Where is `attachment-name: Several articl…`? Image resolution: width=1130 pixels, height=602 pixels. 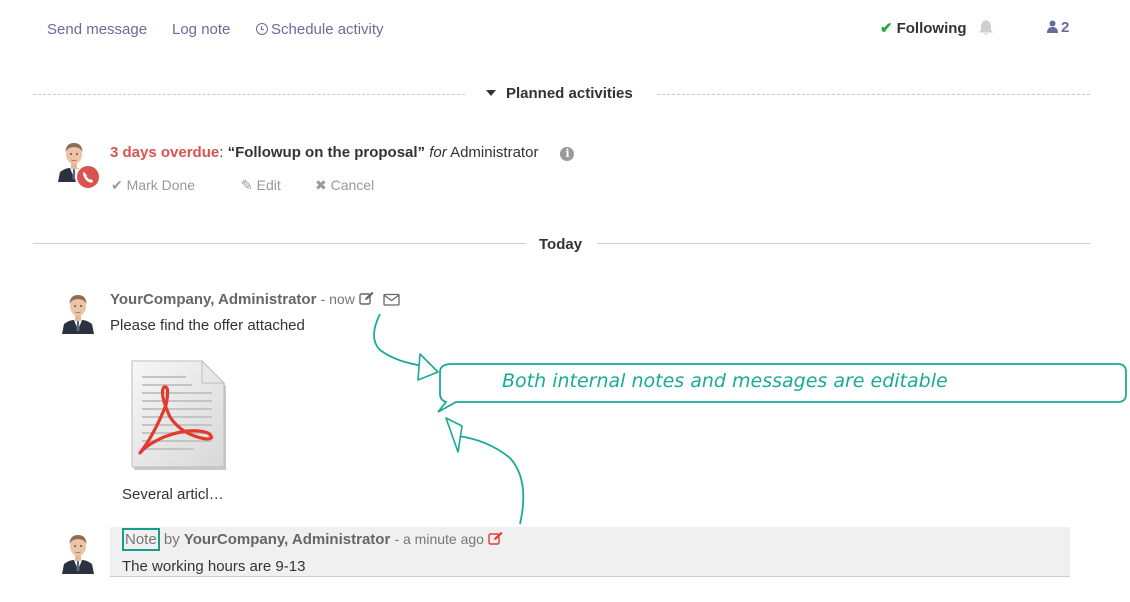 attachment-name: Several articl… is located at coordinates (173, 494).